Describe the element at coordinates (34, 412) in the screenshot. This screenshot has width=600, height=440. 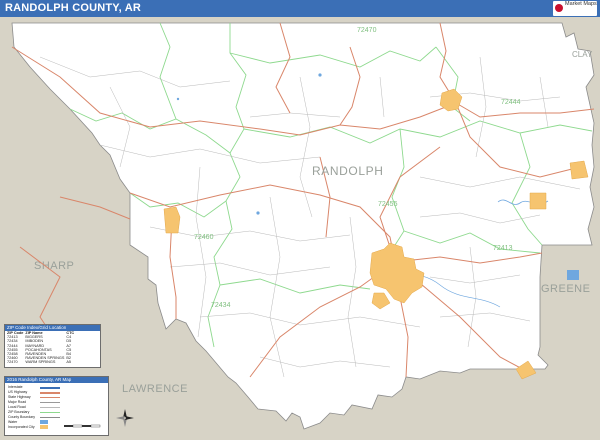
I see `legend-item: ZIP Boundary` at that location.